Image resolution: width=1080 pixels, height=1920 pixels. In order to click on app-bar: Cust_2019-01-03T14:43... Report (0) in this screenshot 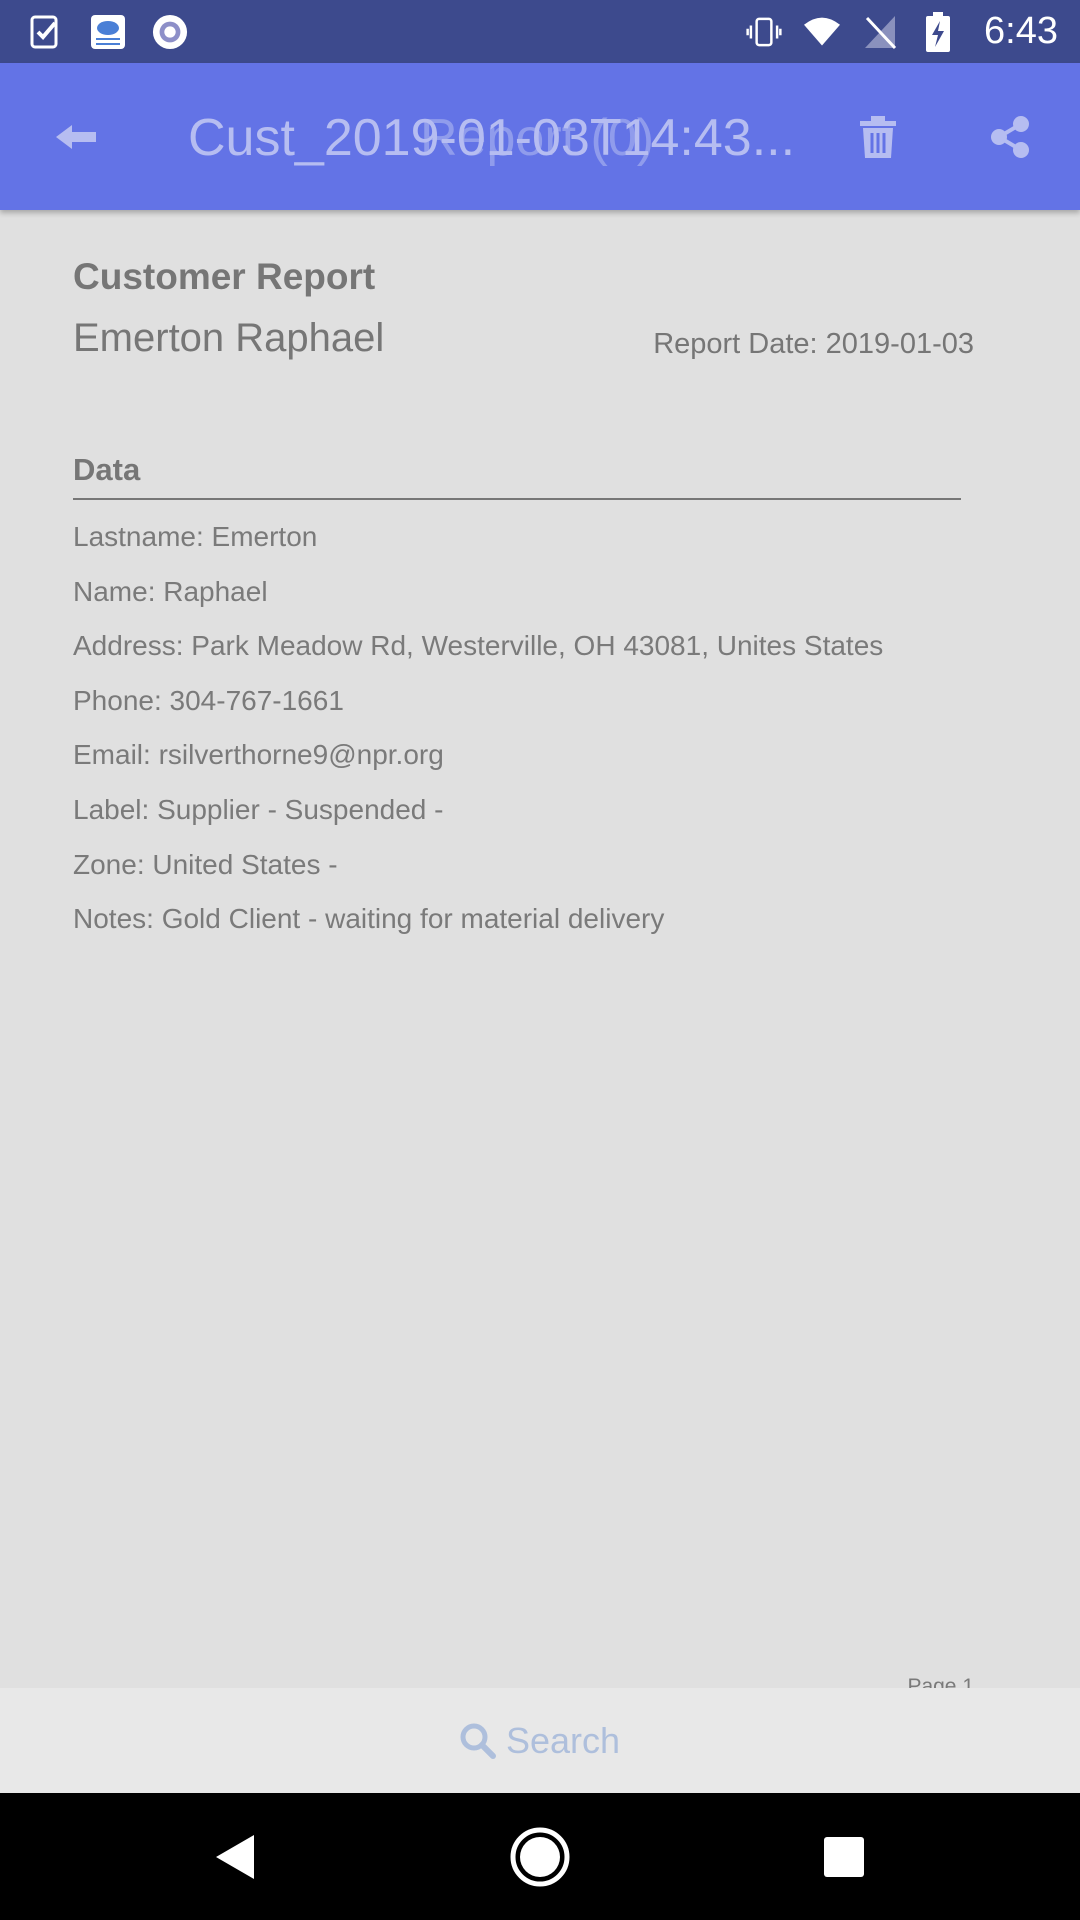, I will do `click(540, 136)`.